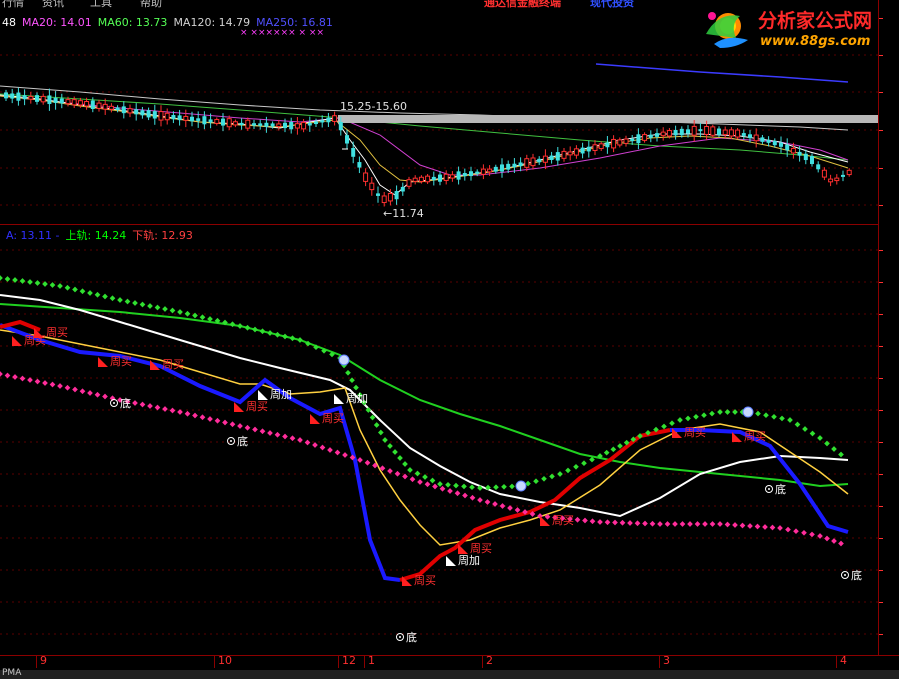  What do you see at coordinates (11, 673) in the screenshot?
I see `status-label: PMA` at bounding box center [11, 673].